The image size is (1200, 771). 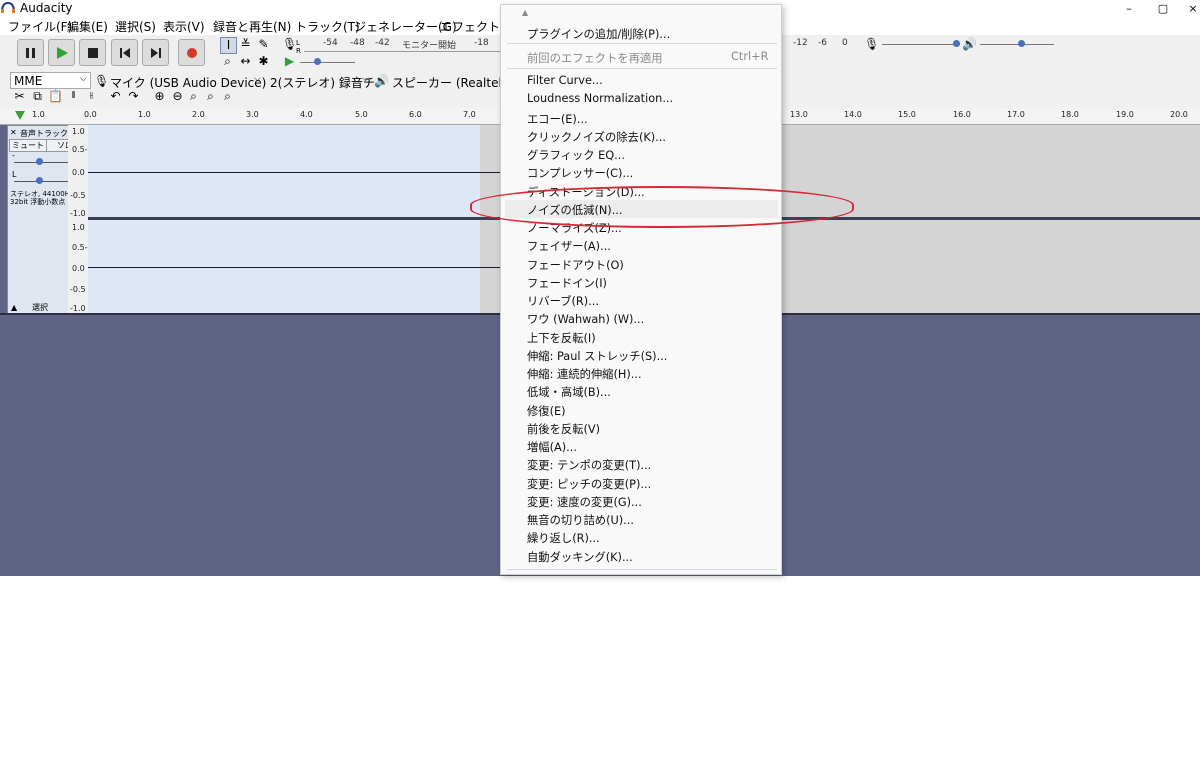 I want to click on meter-tick: -48, so click(x=357, y=43).